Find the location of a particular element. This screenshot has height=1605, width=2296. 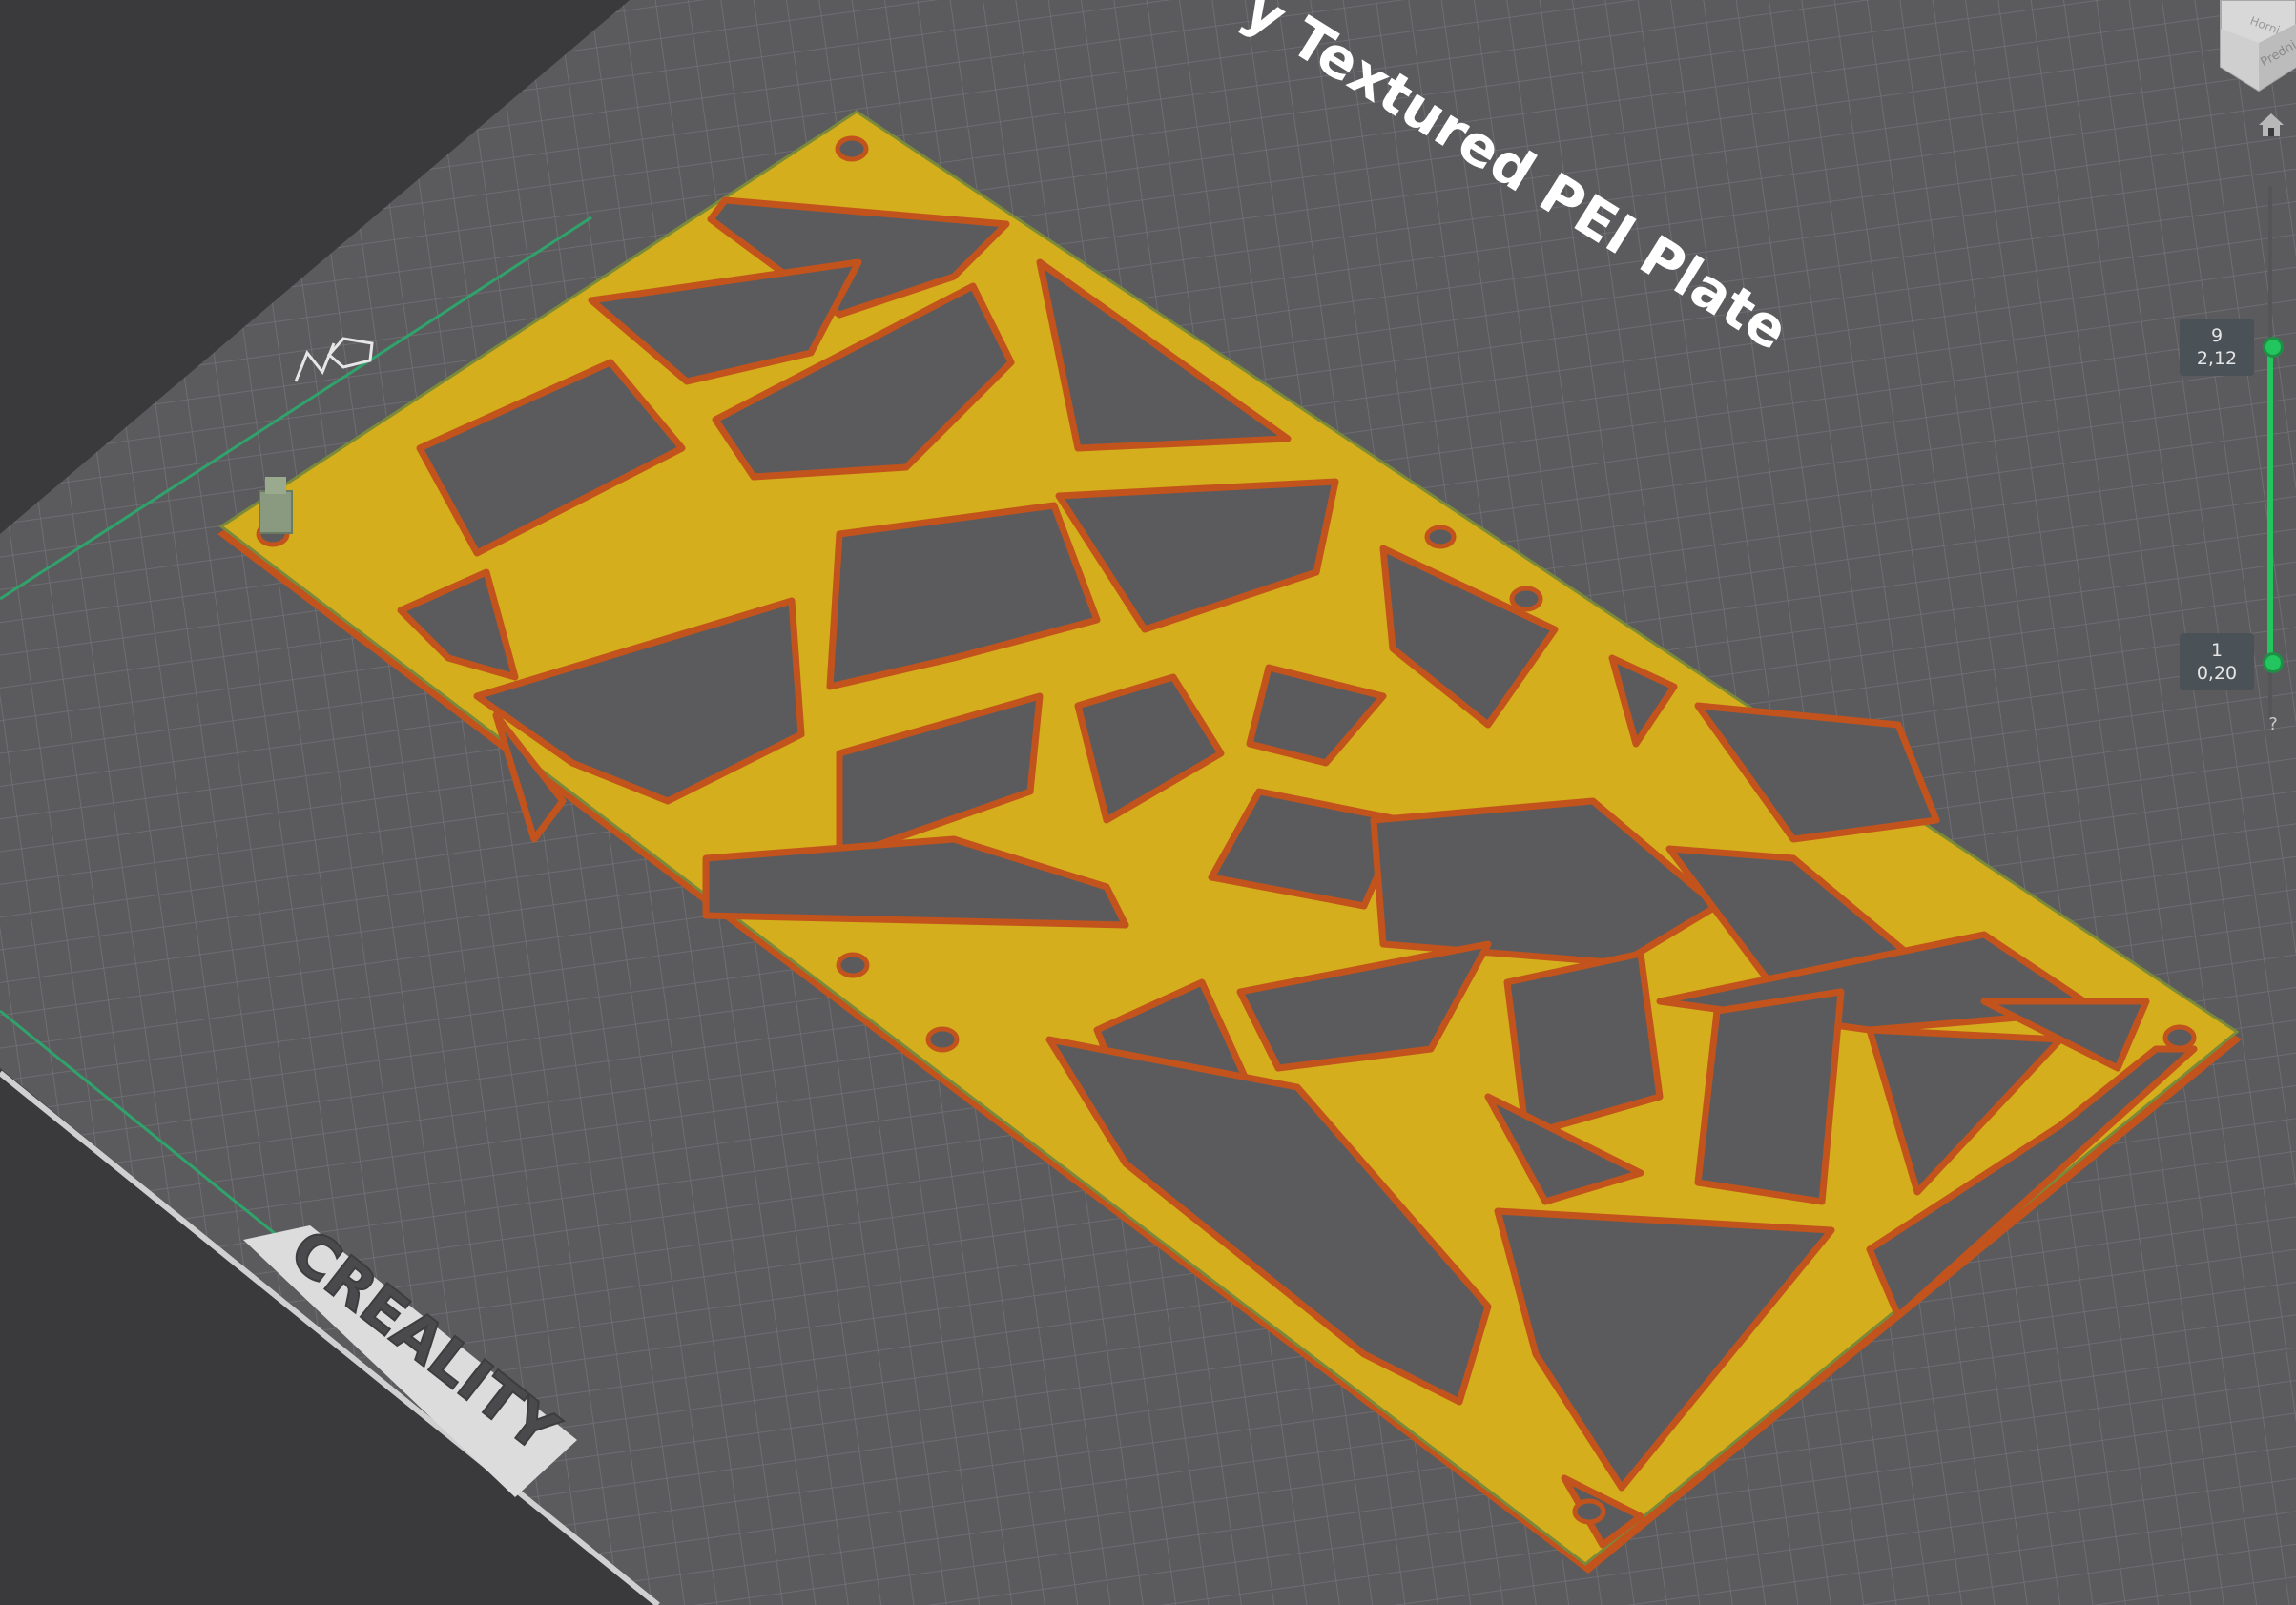

bottom-layer-label: 1 0,20 is located at coordinates (2217, 661).